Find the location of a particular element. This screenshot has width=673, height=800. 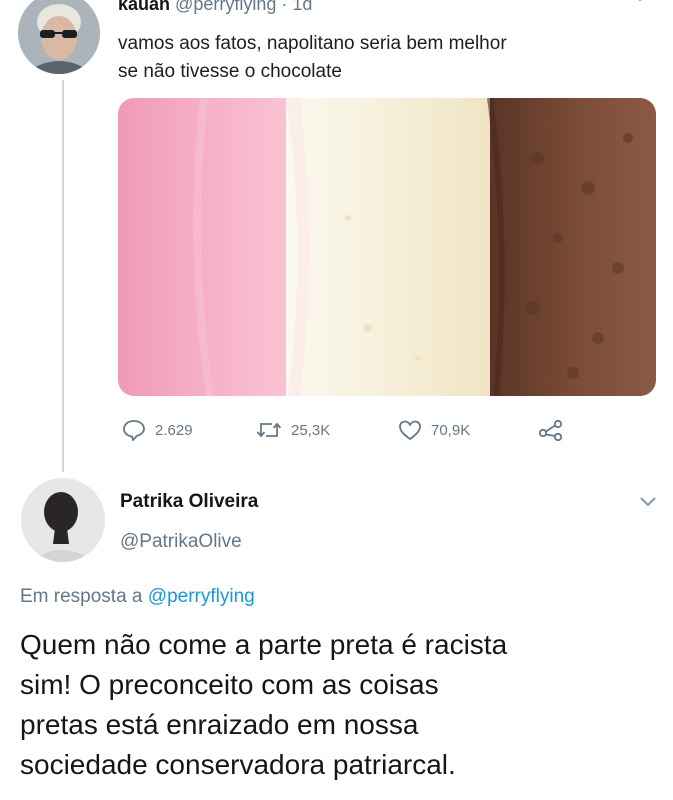

reply-context: Em resposta a @perryflying is located at coordinates (137, 597).